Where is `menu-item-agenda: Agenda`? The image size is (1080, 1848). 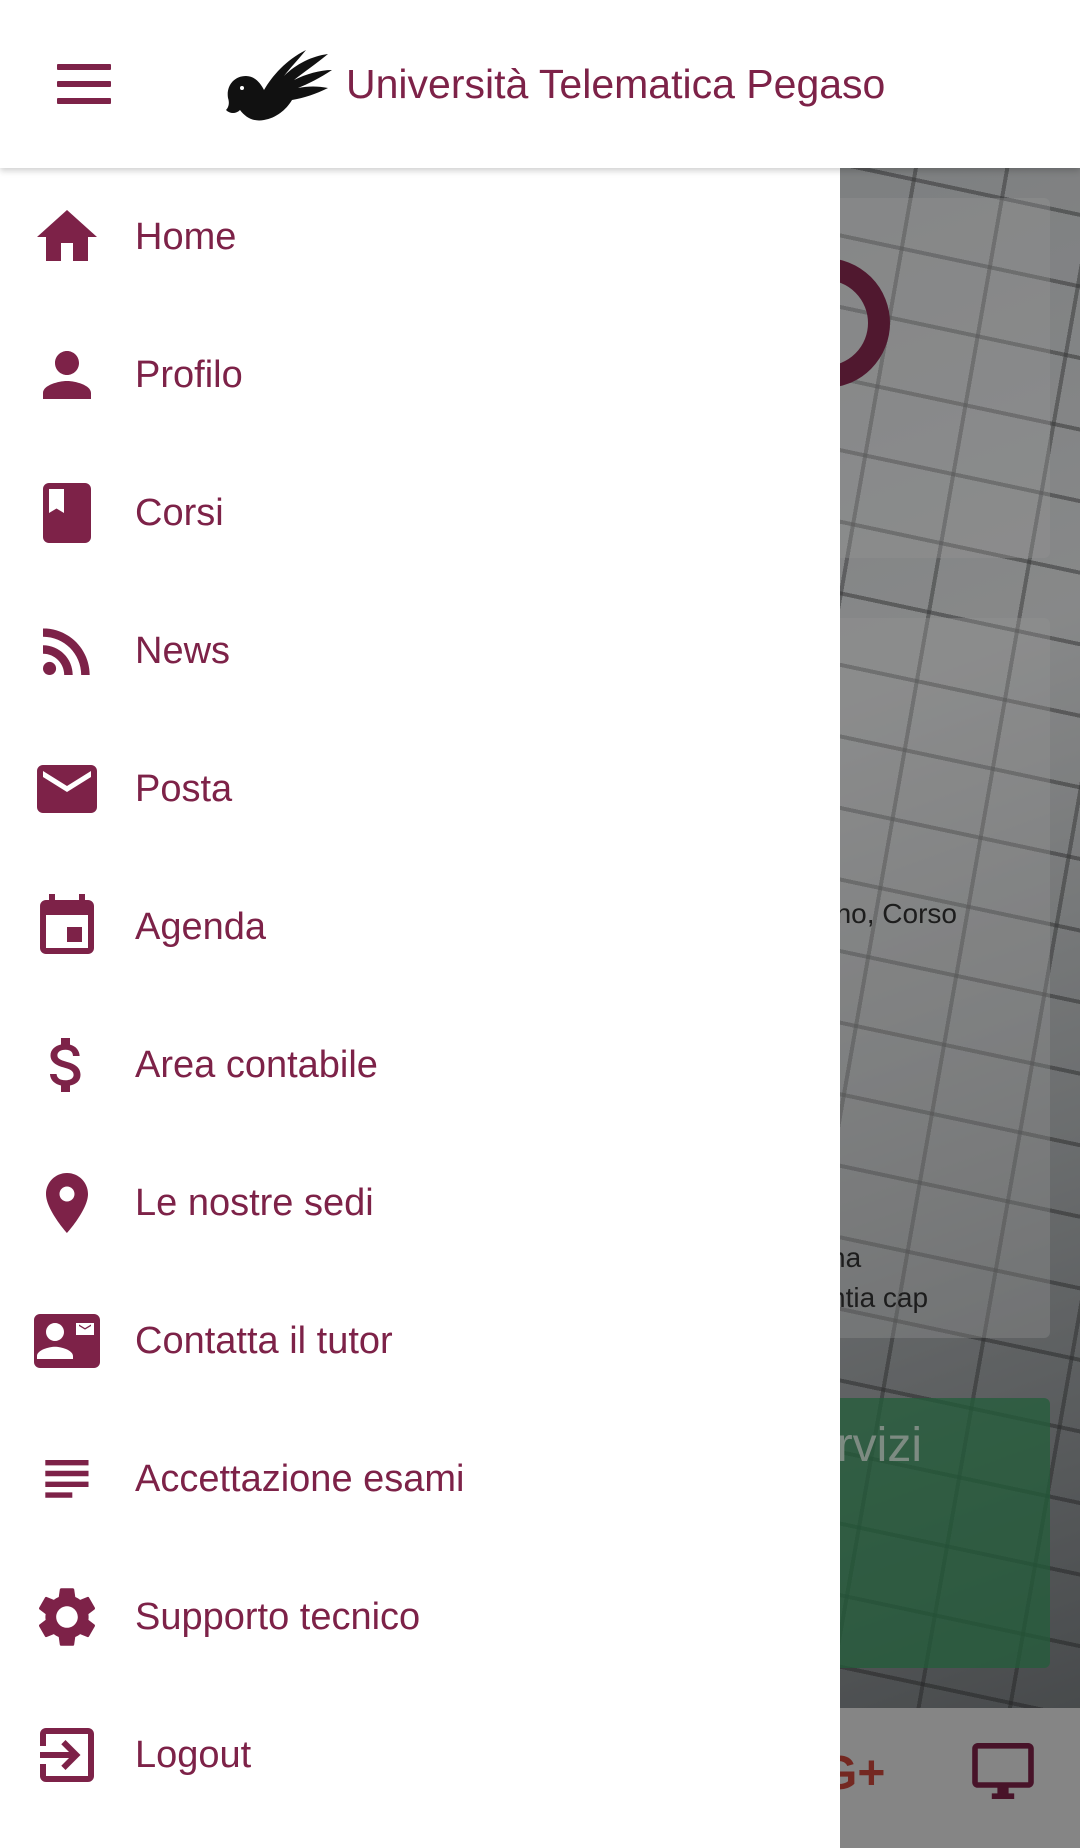
menu-item-agenda: Agenda is located at coordinates (420, 927).